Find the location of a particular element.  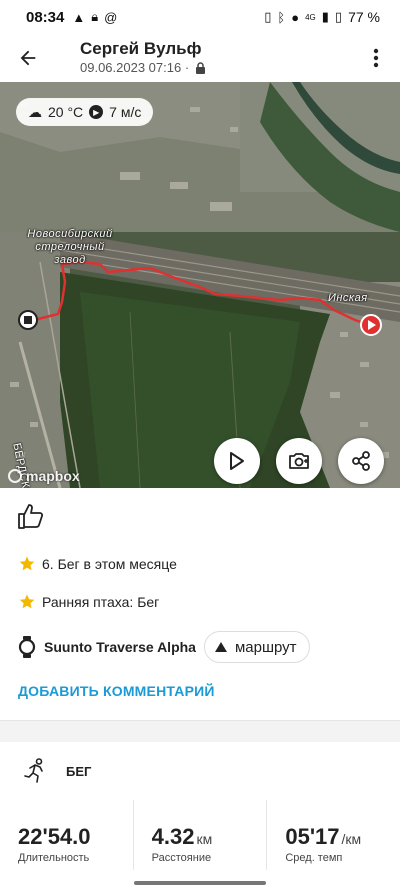

stat-value: 05'17/км is located at coordinates (323, 836).